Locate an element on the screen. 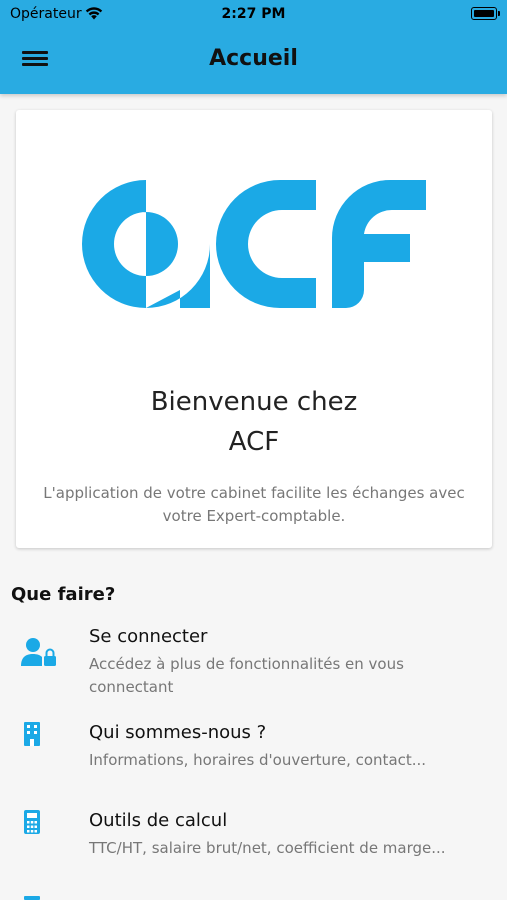 The height and width of the screenshot is (900, 507). status-time: 2:27 PM is located at coordinates (253, 14).